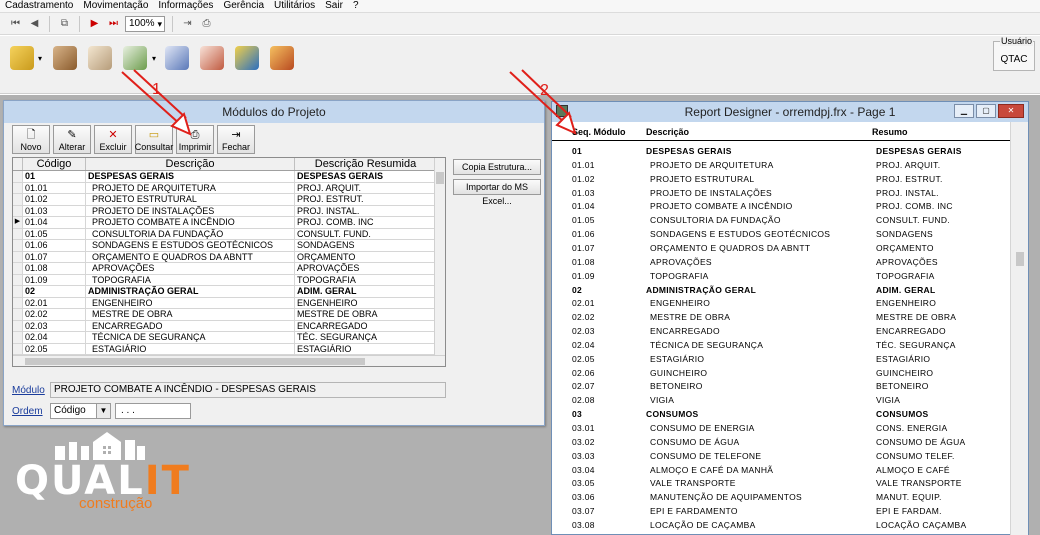  Describe the element at coordinates (54, 348) in the screenshot. I see `cell-codigo: 02.05` at that location.